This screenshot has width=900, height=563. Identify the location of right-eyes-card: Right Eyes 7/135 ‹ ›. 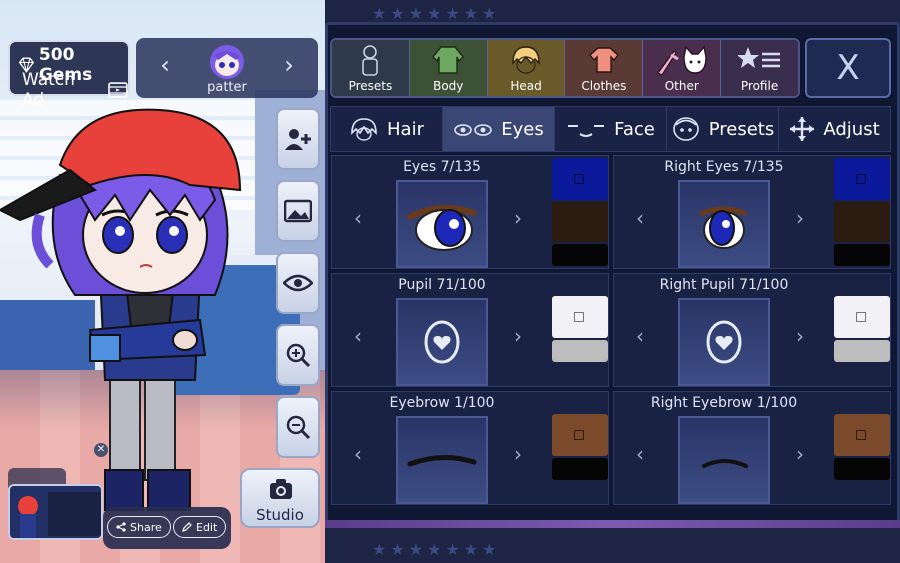
(752, 212).